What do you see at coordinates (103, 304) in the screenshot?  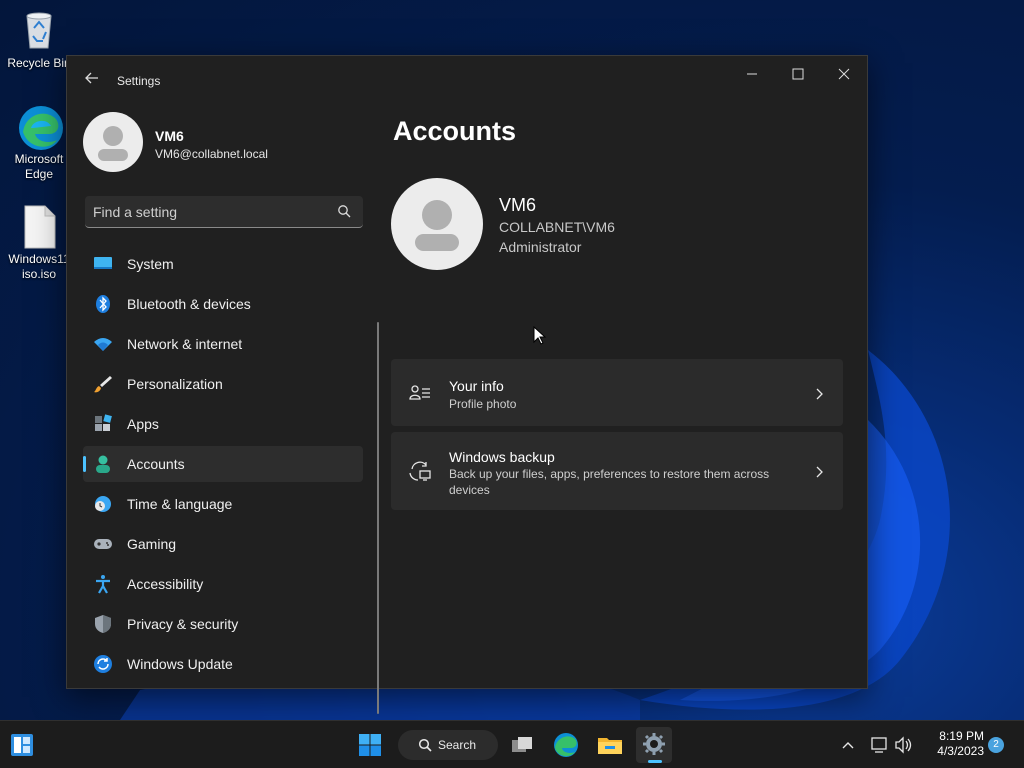 I see `bluetooth-icon` at bounding box center [103, 304].